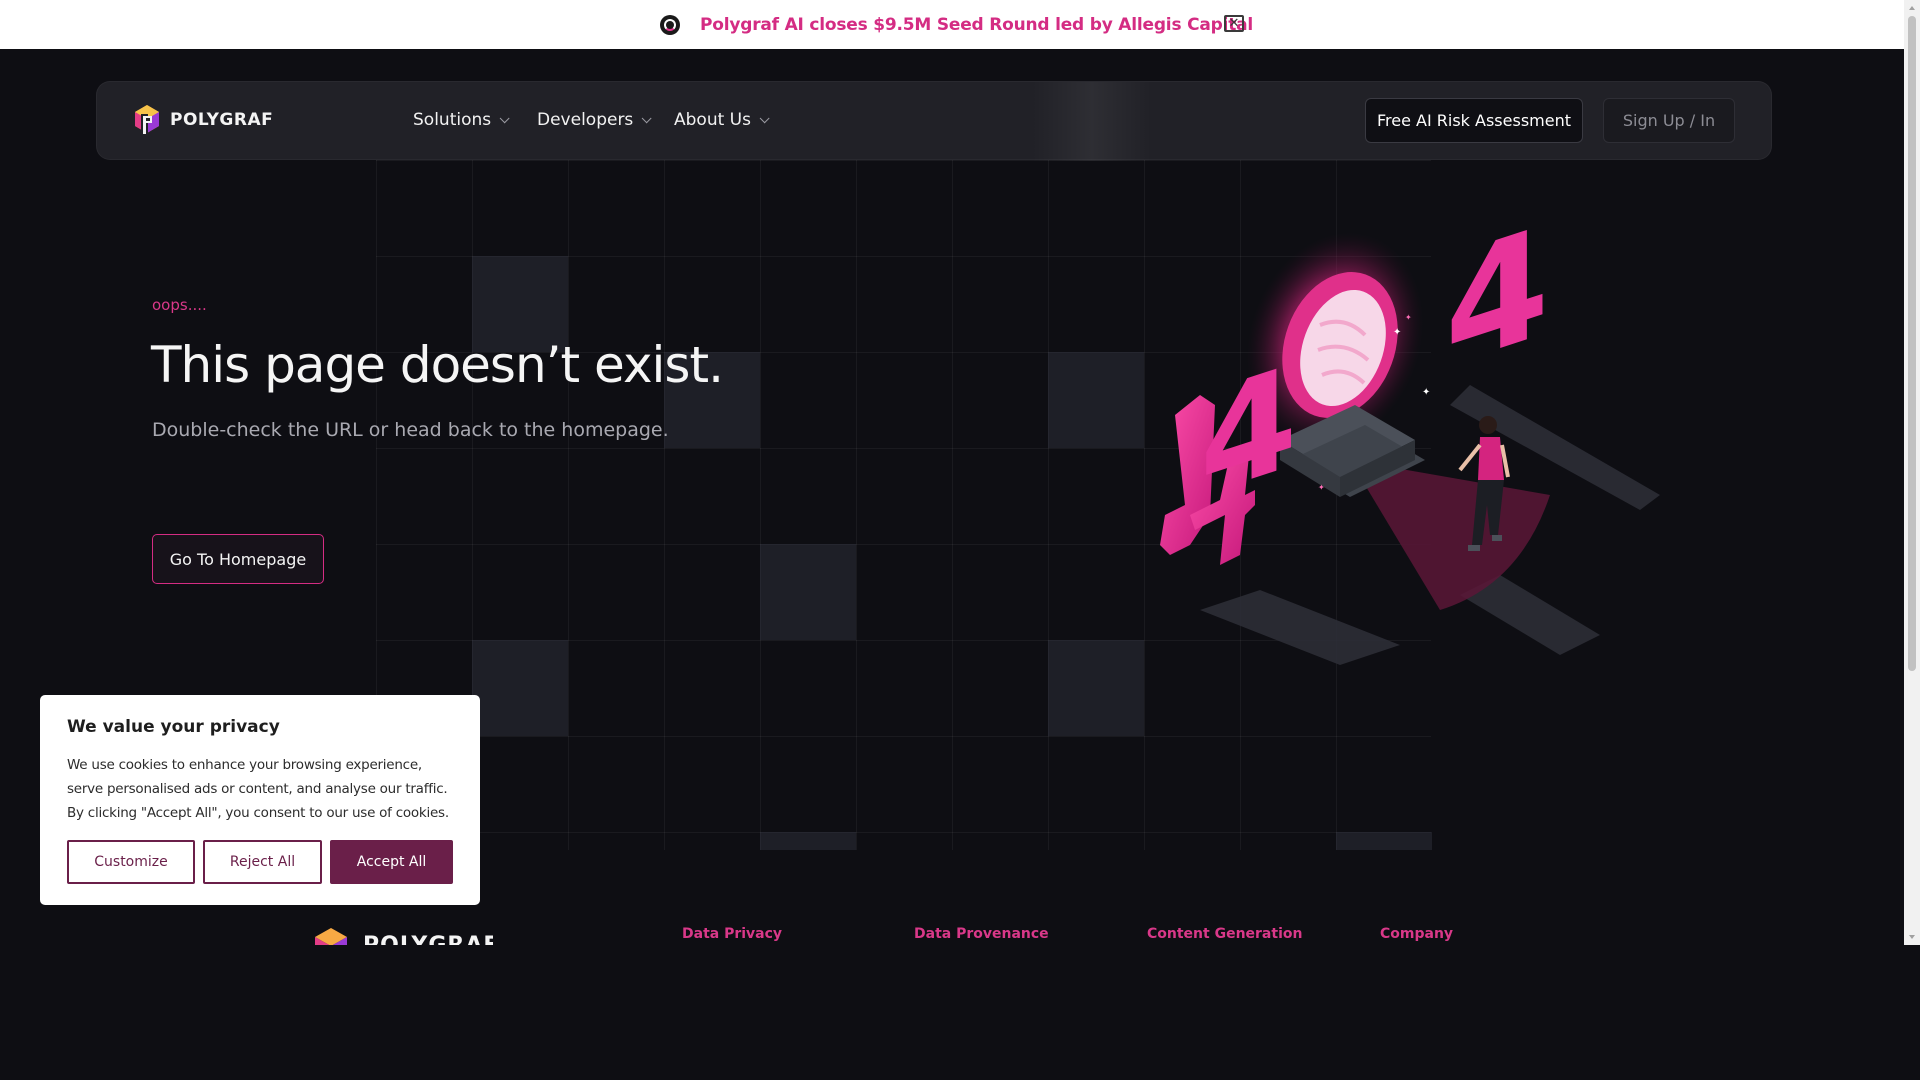 This screenshot has height=1080, width=1920. Describe the element at coordinates (1912, 343) in the screenshot. I see `scrollbar-thumb` at that location.